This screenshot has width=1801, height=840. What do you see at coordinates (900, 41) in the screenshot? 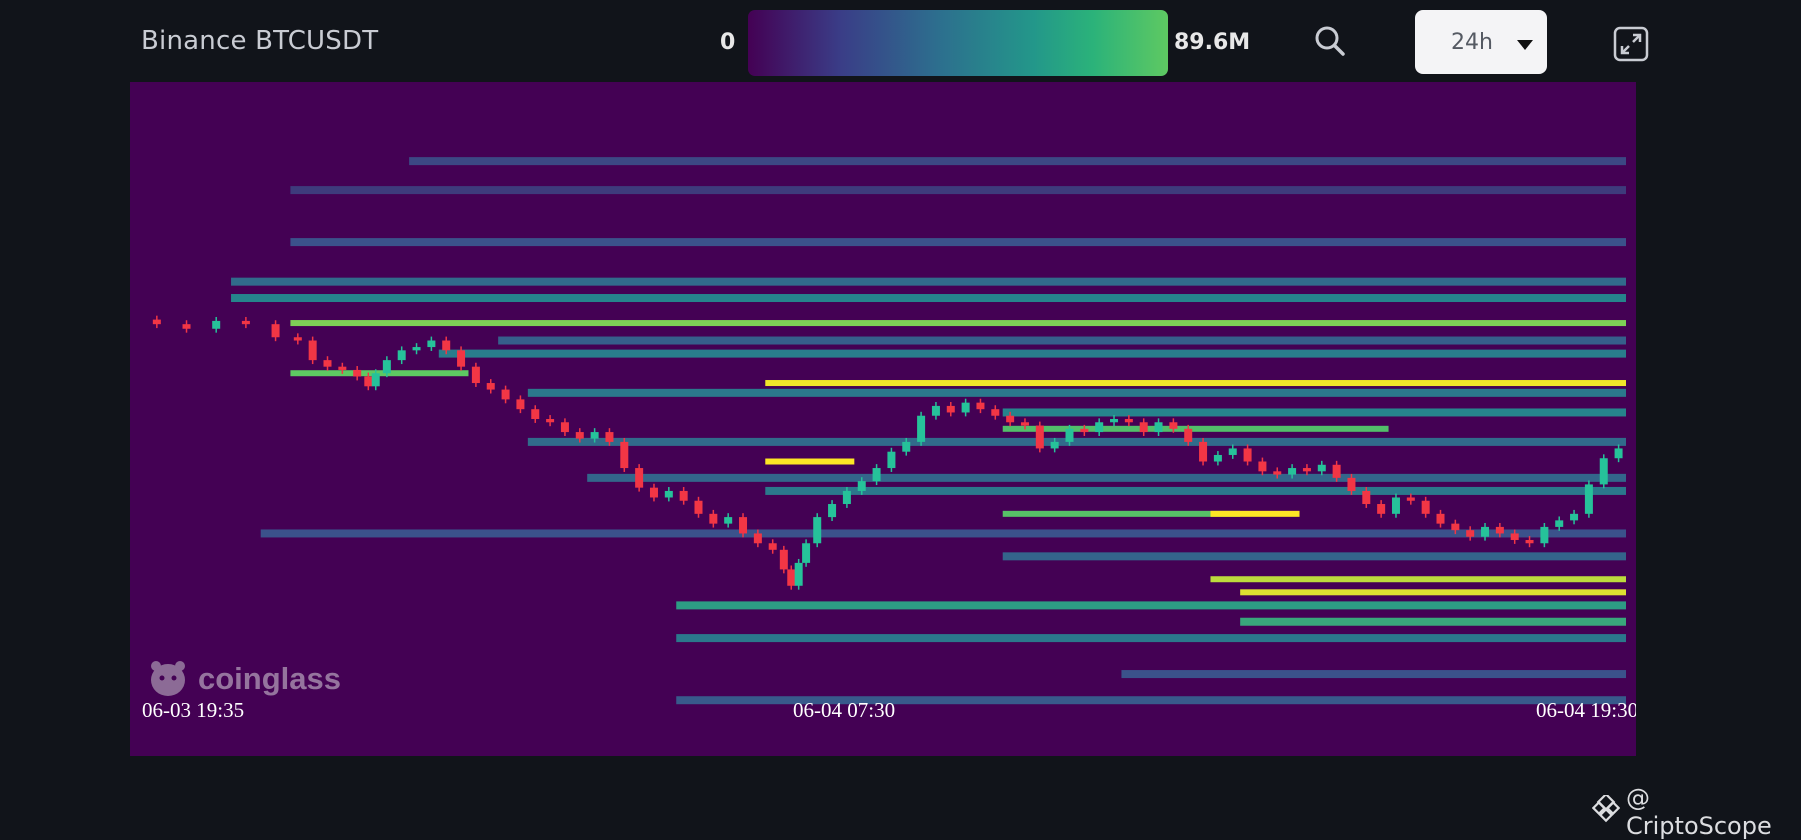
I see `top-toolbar: Binance BTCUSDT 0 89.6M 24h` at bounding box center [900, 41].